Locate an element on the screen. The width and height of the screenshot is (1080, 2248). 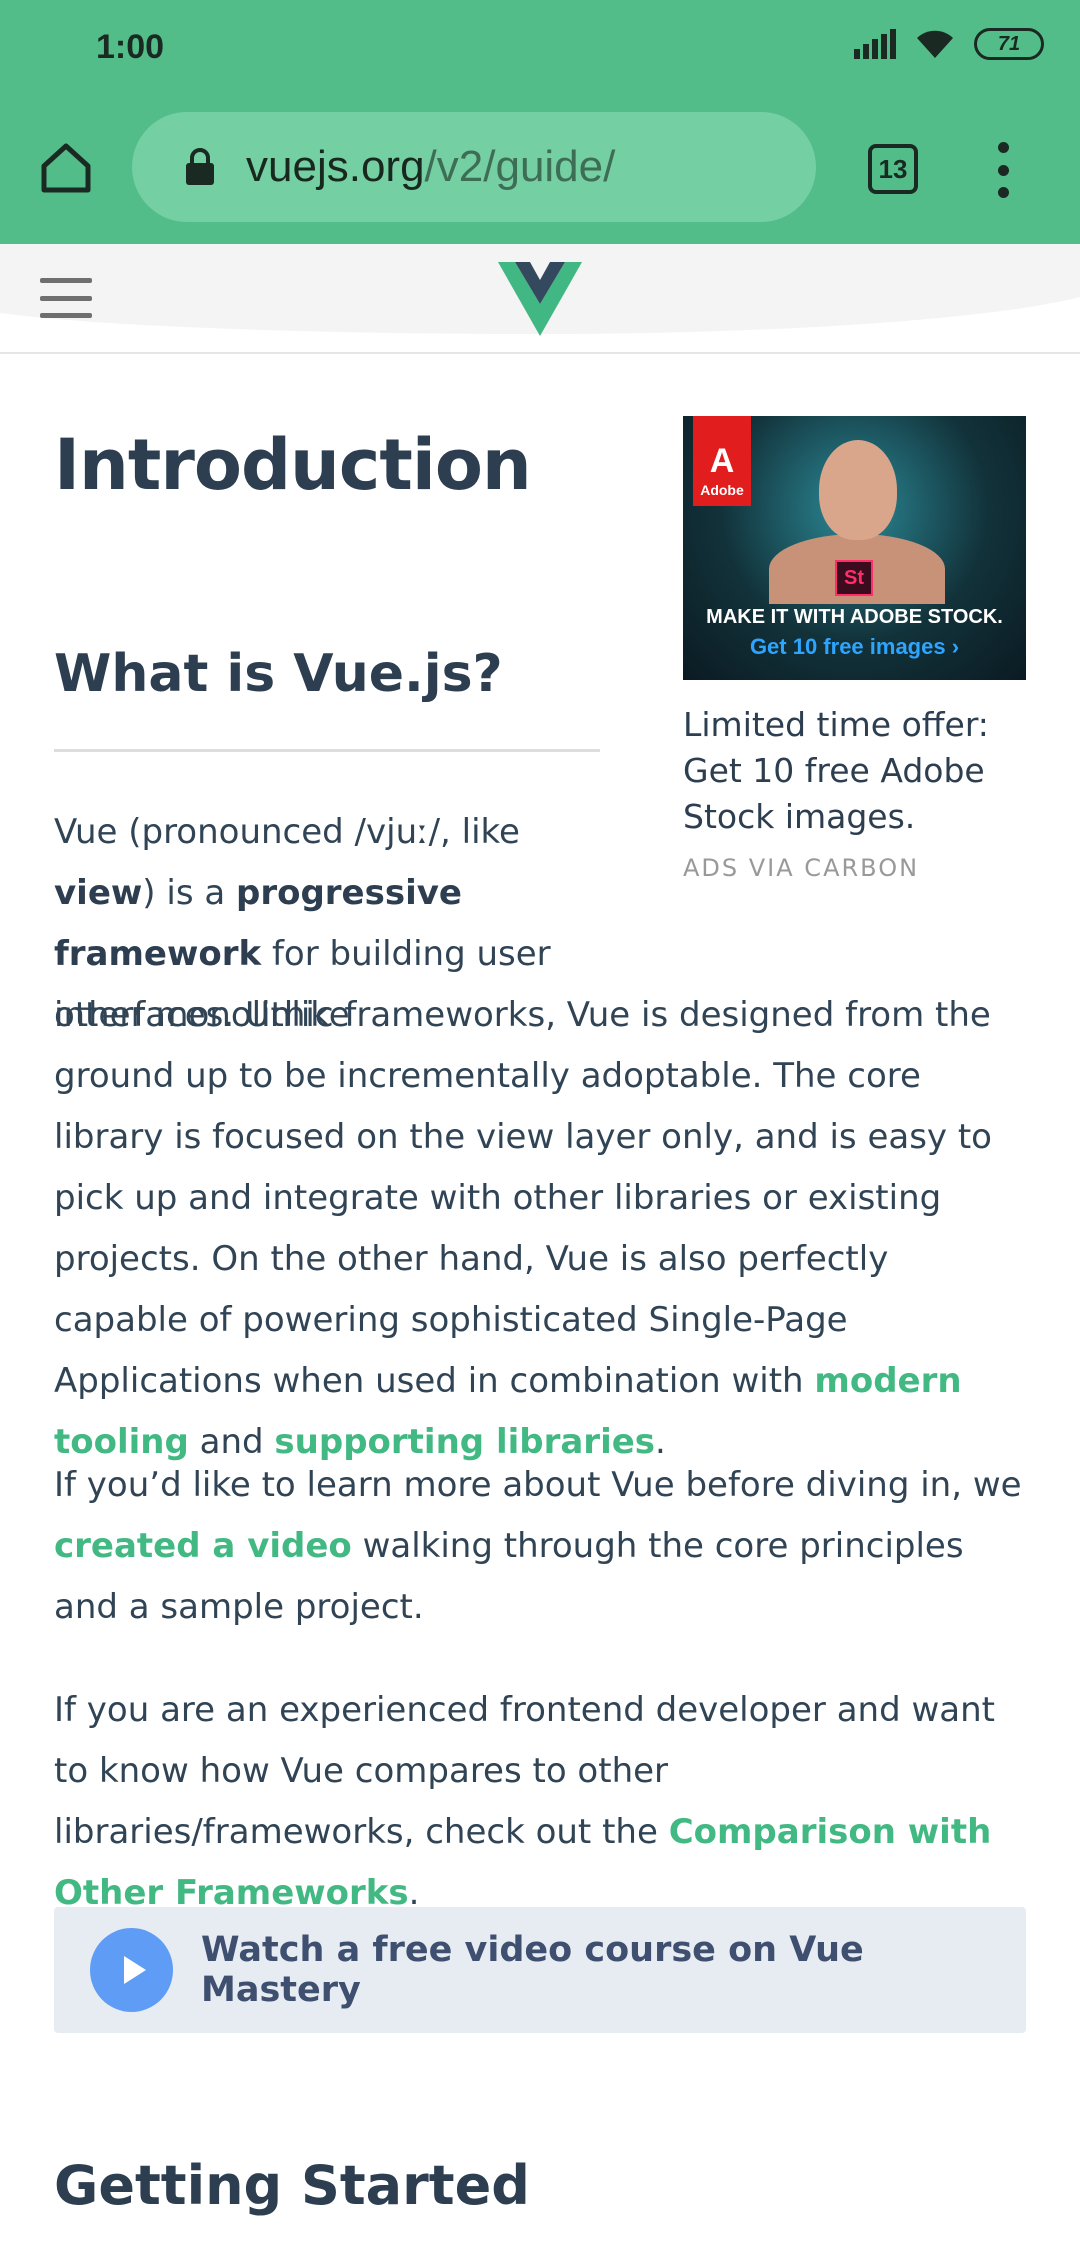
url-text: vuejs.org/v2/guide/ is located at coordinates (430, 167).